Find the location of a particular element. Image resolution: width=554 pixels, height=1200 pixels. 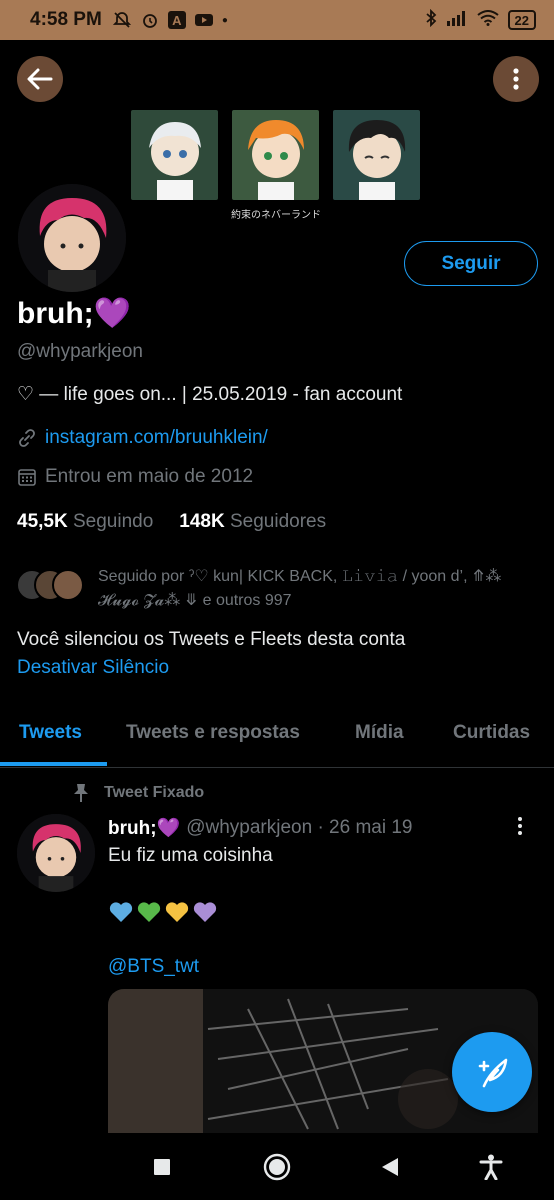

alarm-icon is located at coordinates (150, 20).